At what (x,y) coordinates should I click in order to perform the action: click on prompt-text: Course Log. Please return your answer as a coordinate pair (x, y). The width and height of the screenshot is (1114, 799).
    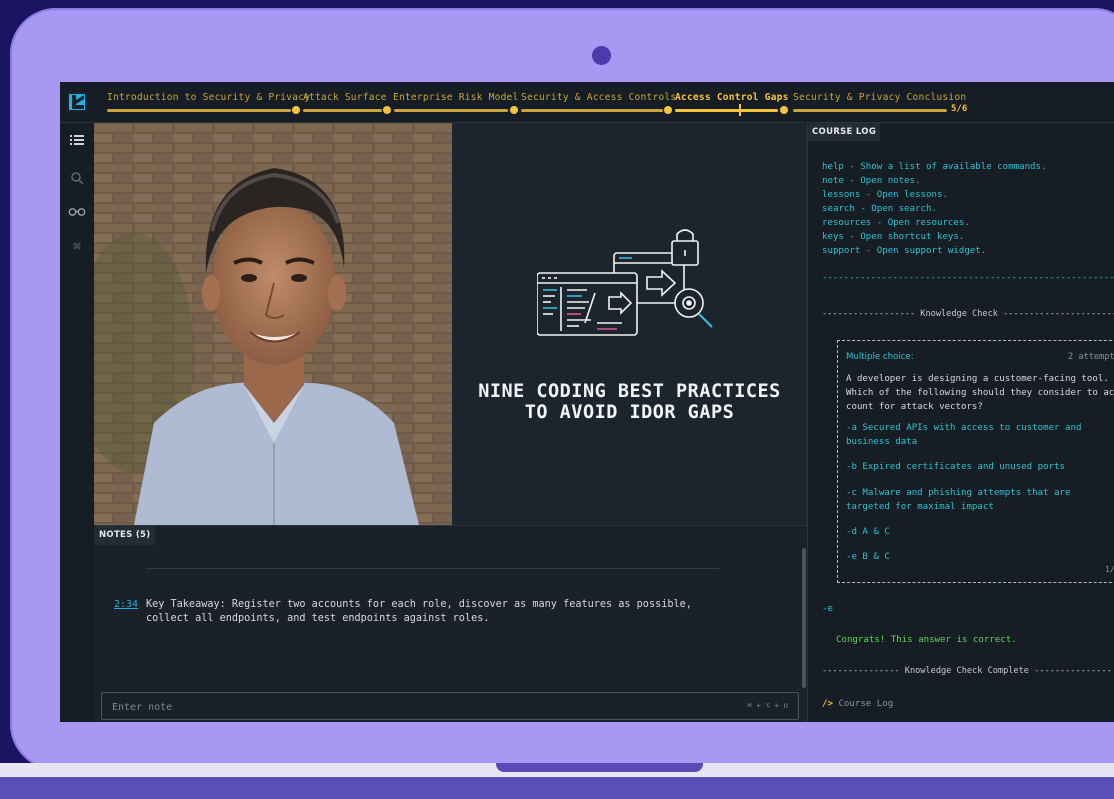
    Looking at the image, I should click on (866, 704).